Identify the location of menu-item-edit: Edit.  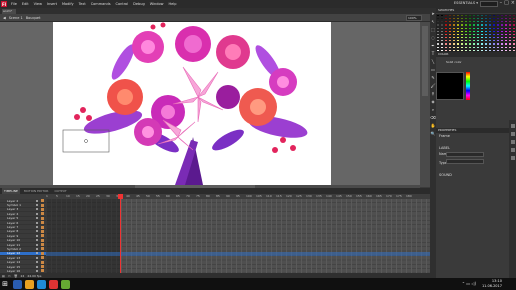
(25, 4).